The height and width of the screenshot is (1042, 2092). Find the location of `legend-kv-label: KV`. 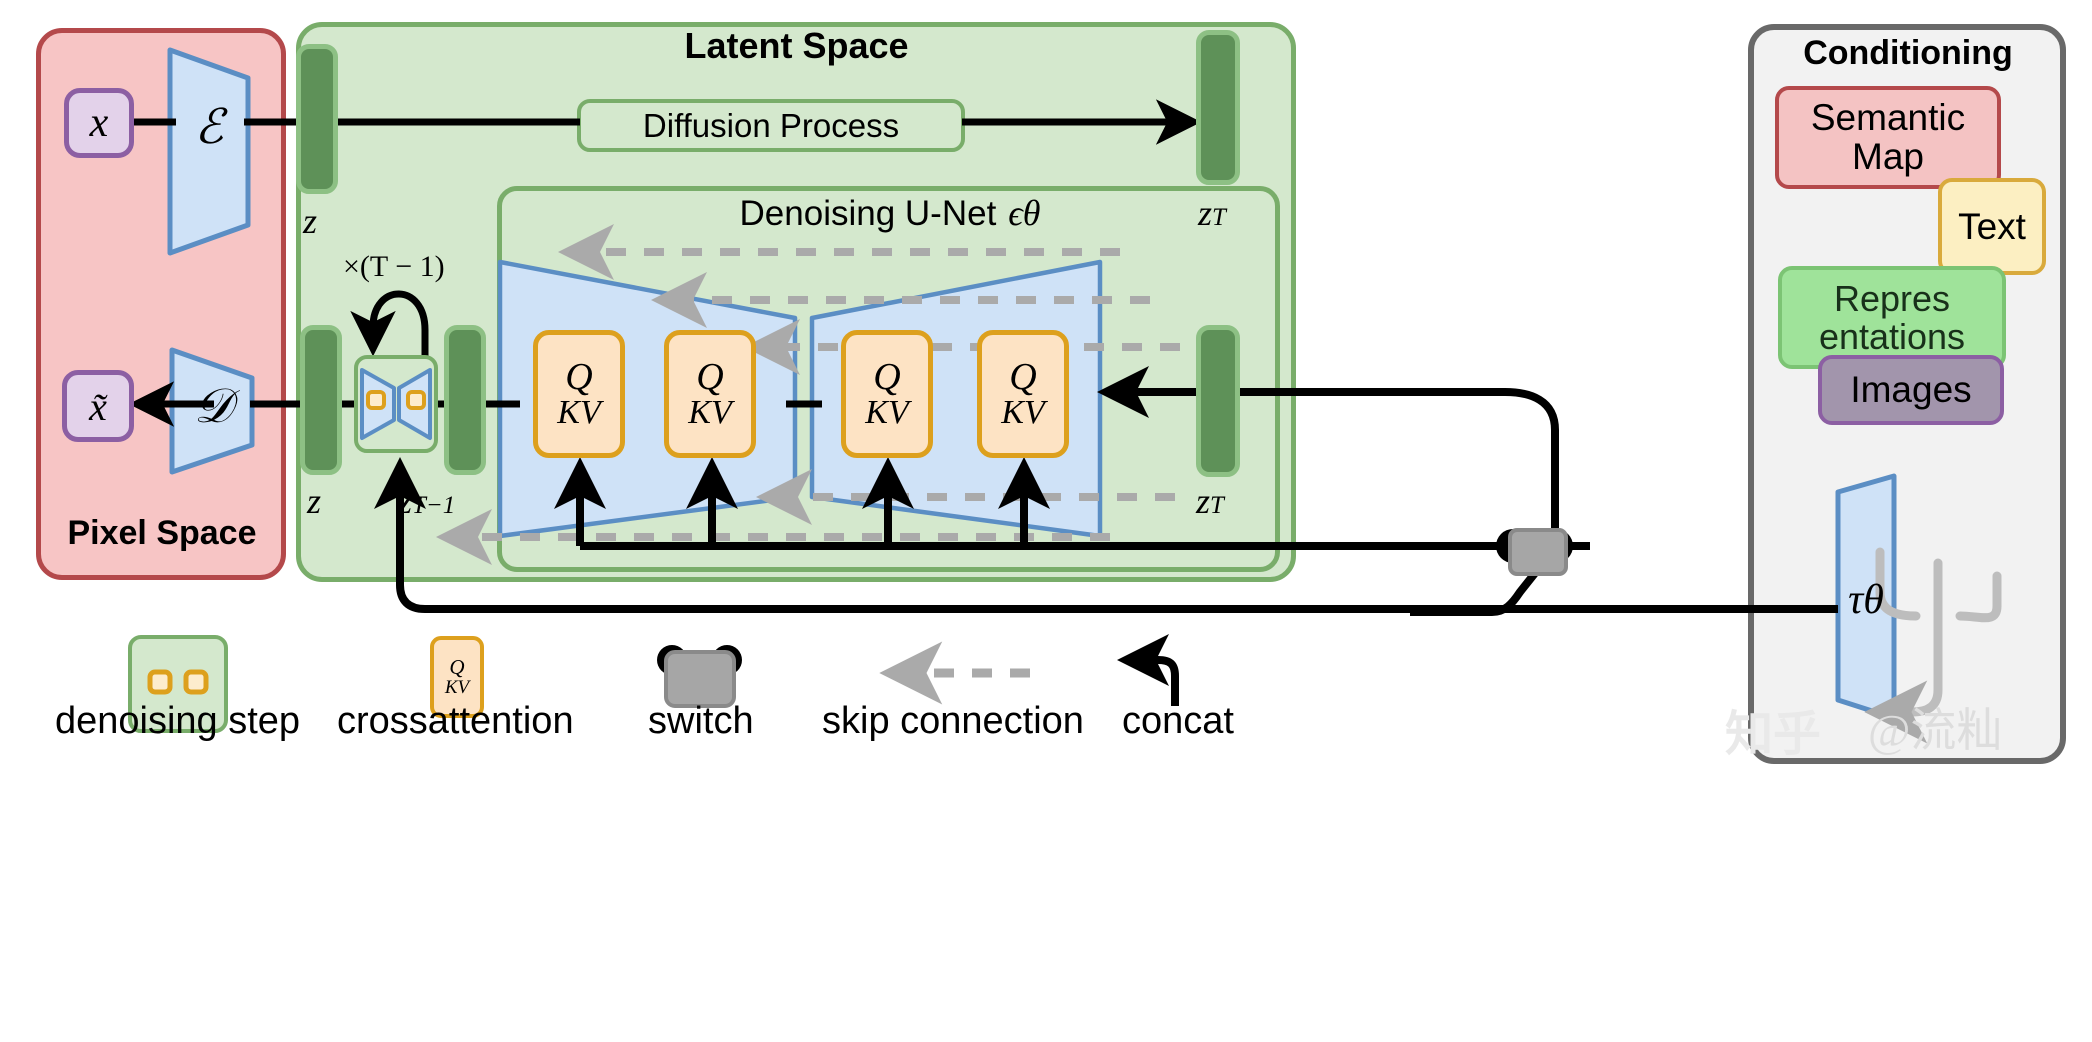

legend-kv-label: KV is located at coordinates (457, 687).